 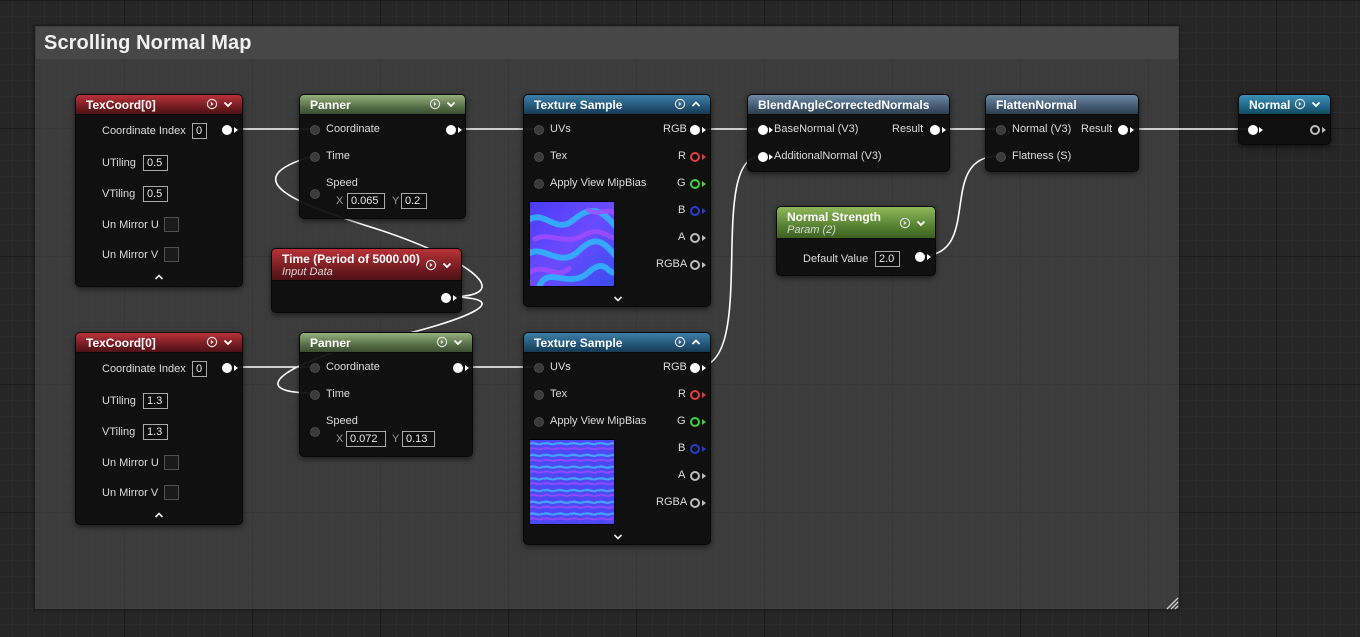 What do you see at coordinates (159, 343) in the screenshot?
I see `texcoord-node-2-header: TexCoord[0]` at bounding box center [159, 343].